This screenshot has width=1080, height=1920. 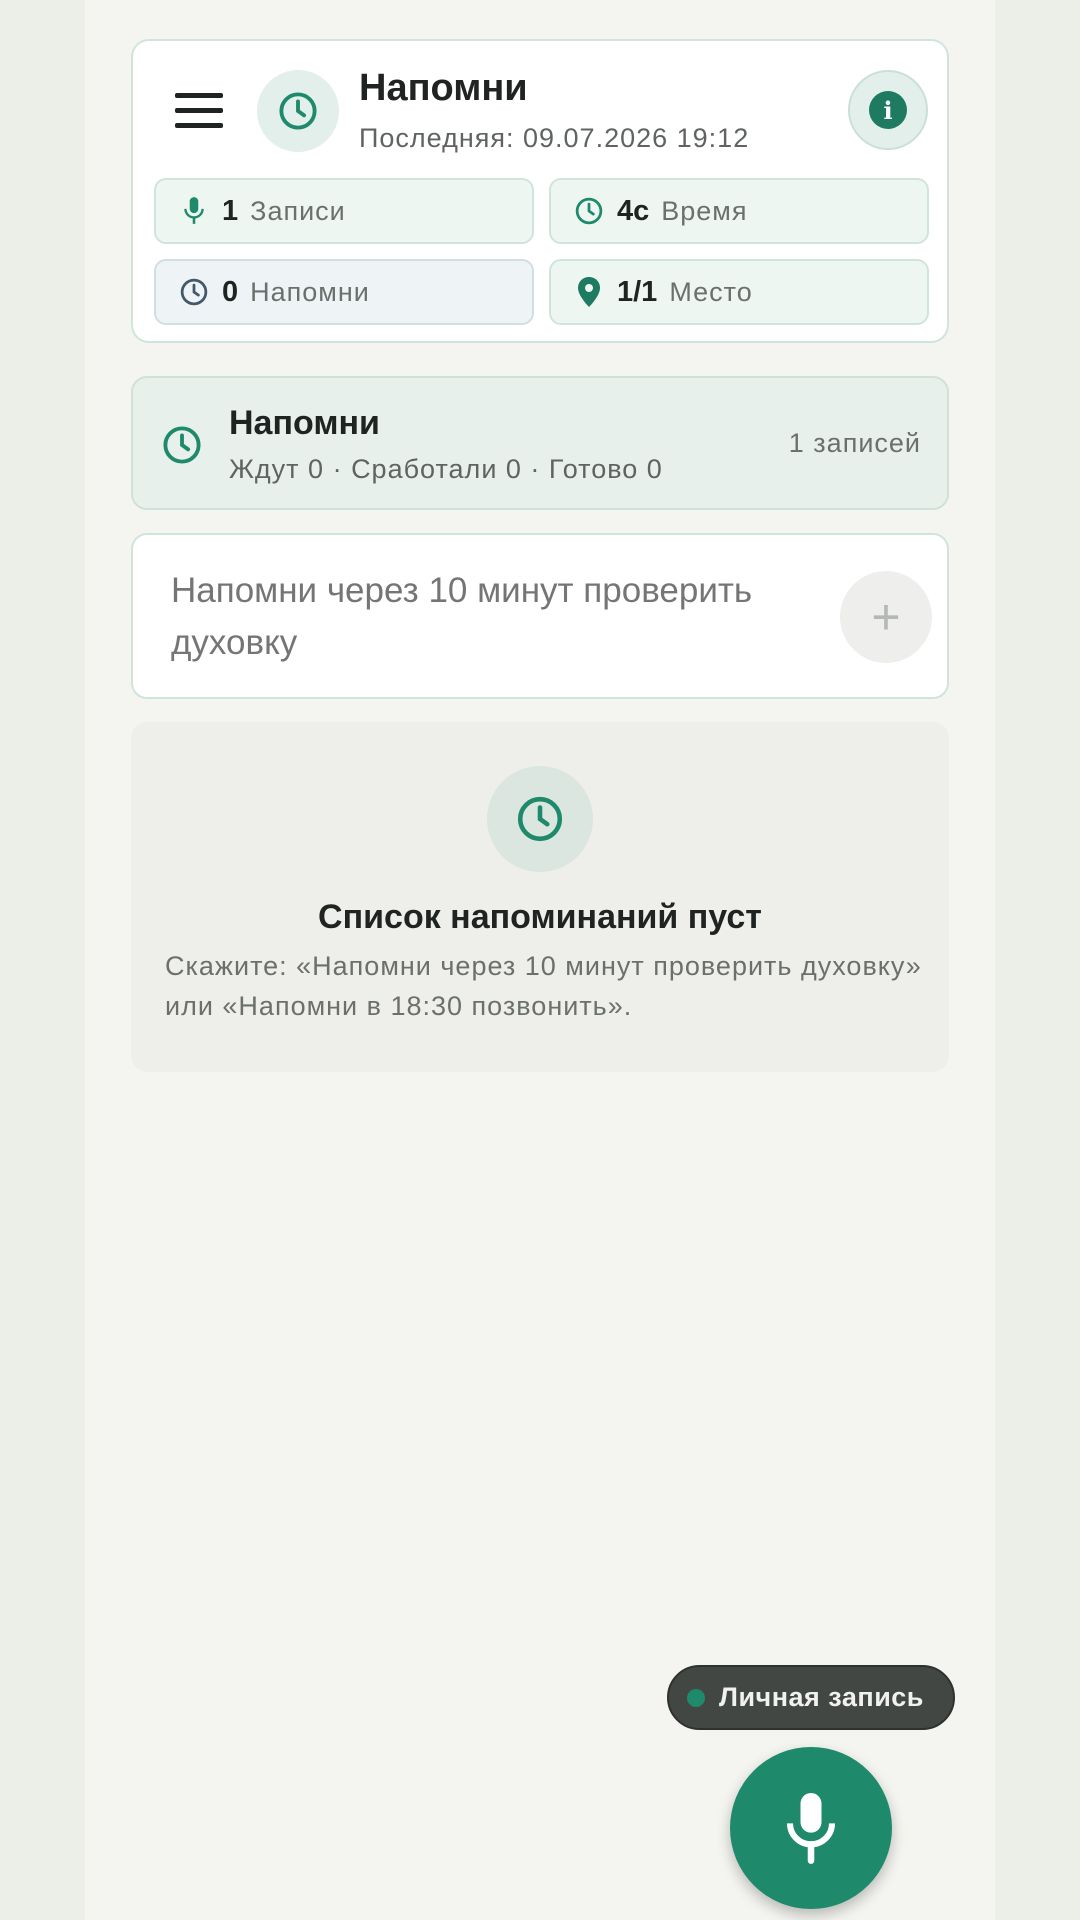 I want to click on add-reminder-button: +, so click(x=886, y=617).